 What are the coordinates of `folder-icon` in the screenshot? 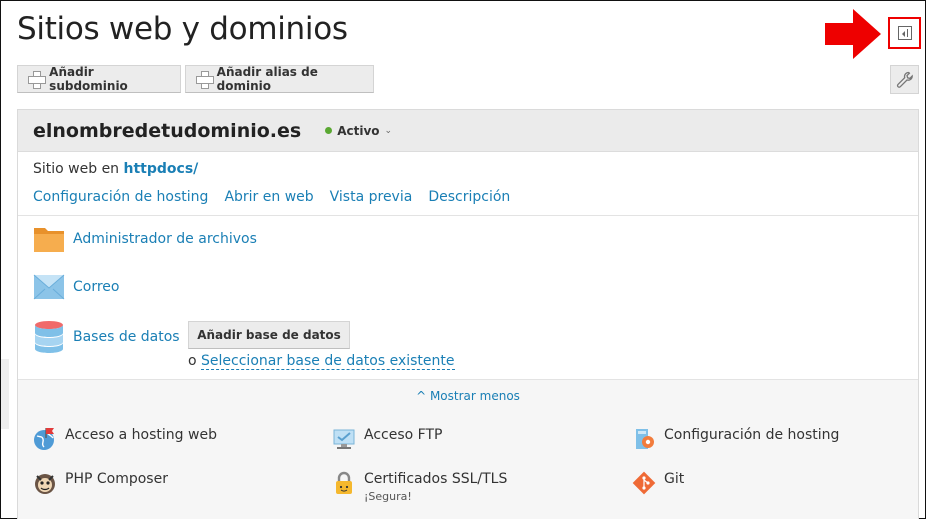 It's located at (49, 240).